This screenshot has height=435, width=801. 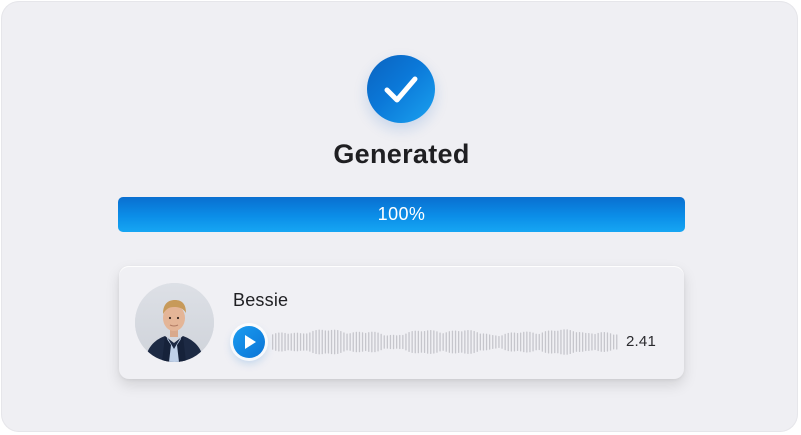 I want to click on success-badge, so click(x=401, y=89).